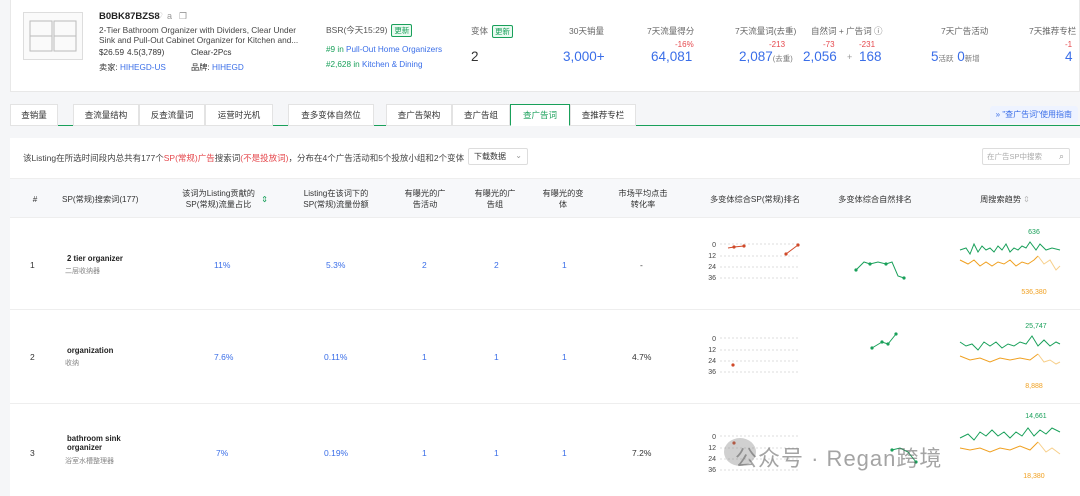 The height and width of the screenshot is (496, 1080). I want to click on row-num: 3, so click(32, 453).